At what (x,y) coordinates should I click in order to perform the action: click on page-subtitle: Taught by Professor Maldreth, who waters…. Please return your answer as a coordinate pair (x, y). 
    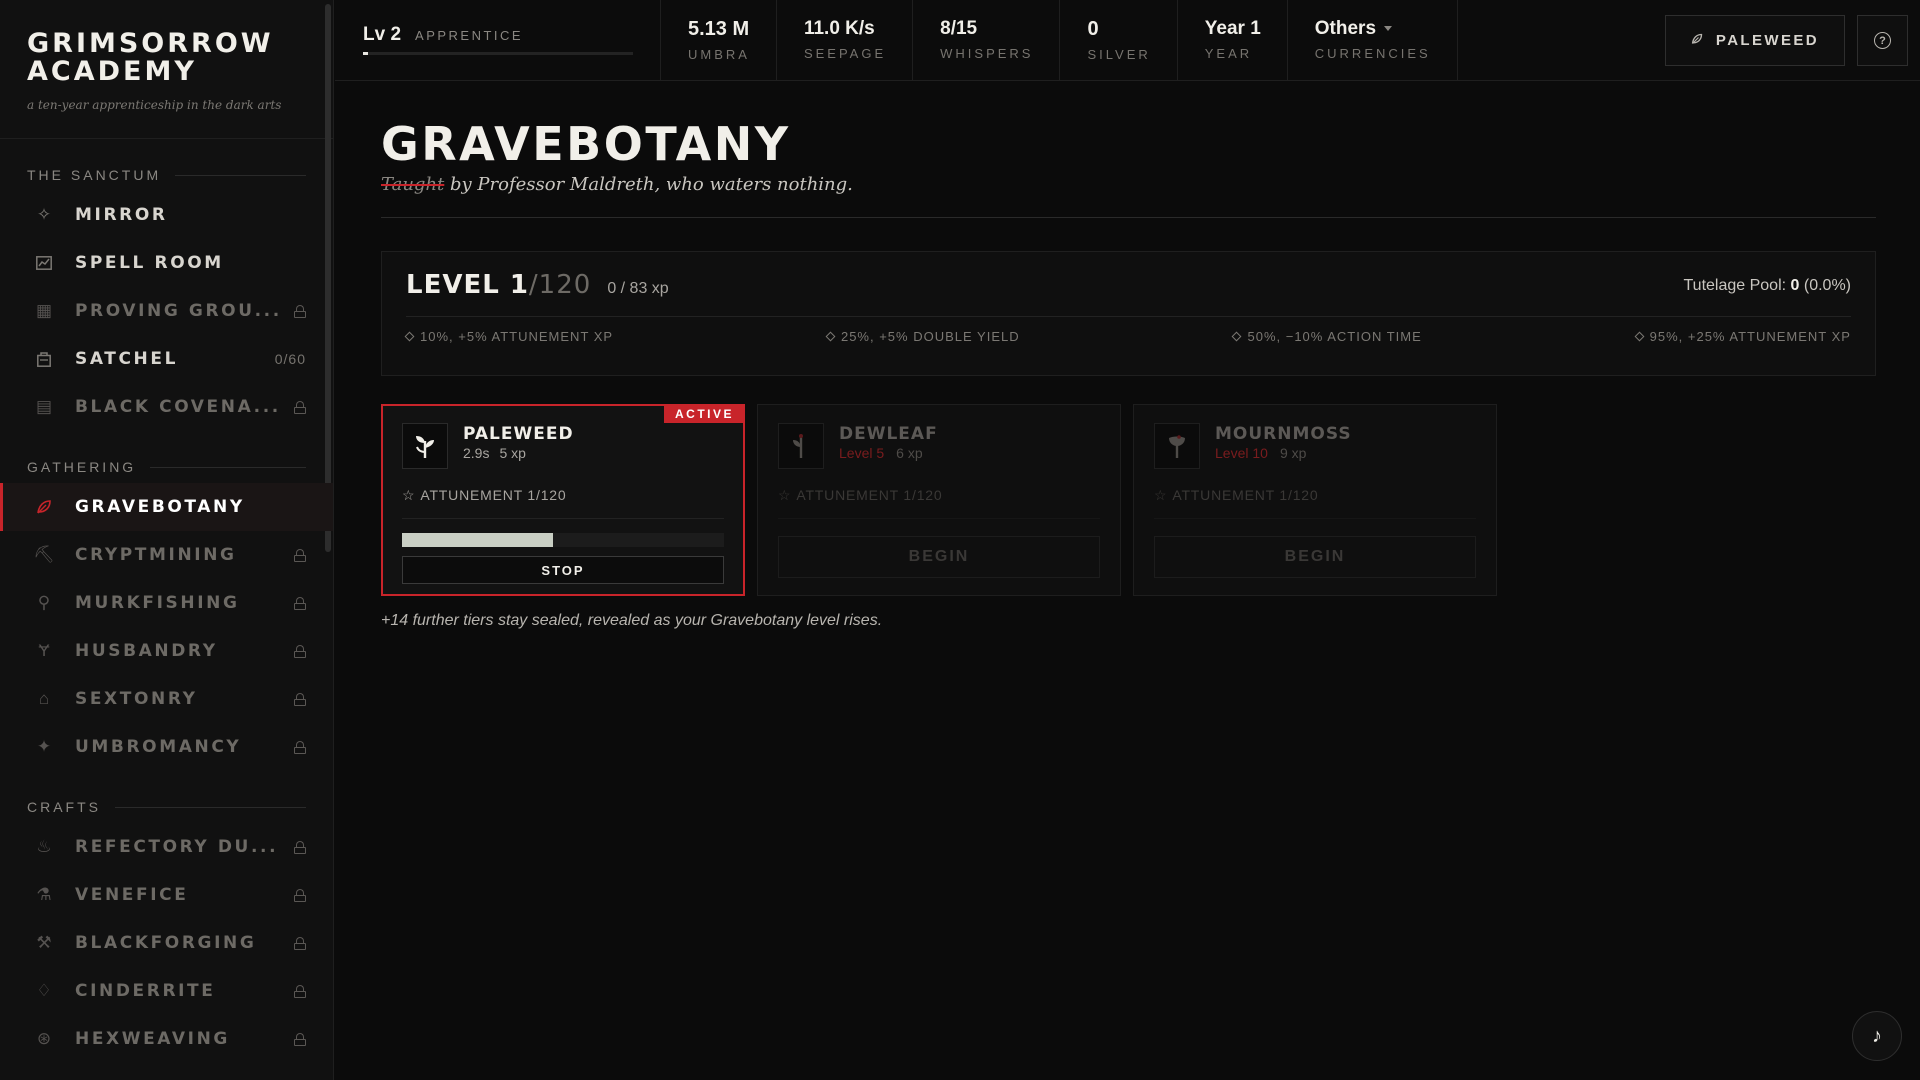
    Looking at the image, I should click on (1128, 184).